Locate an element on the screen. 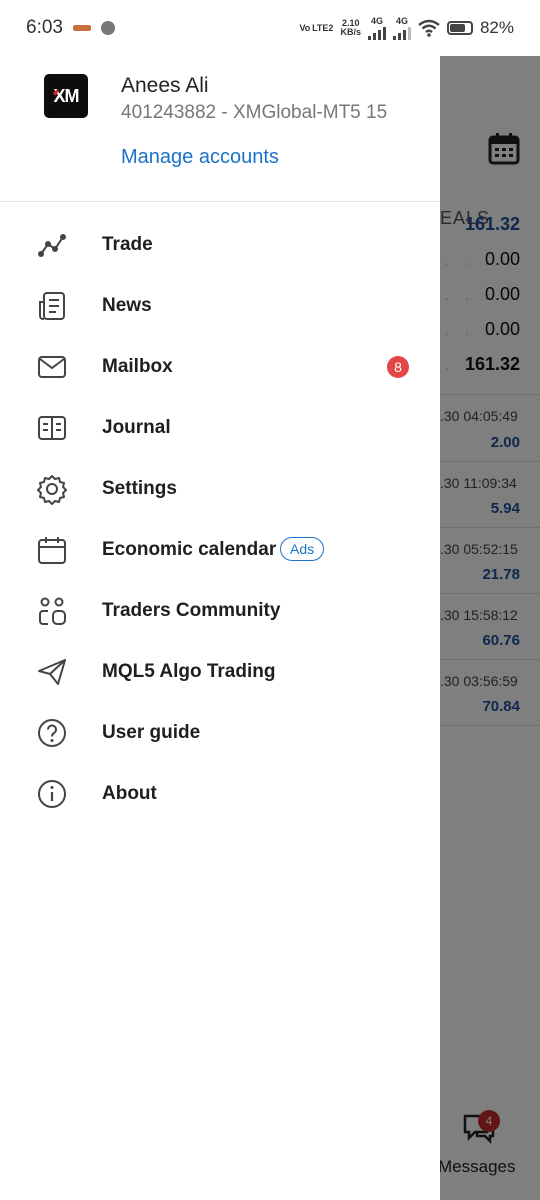 This screenshot has height=1200, width=540. menu-label: Traders Community is located at coordinates (191, 610).